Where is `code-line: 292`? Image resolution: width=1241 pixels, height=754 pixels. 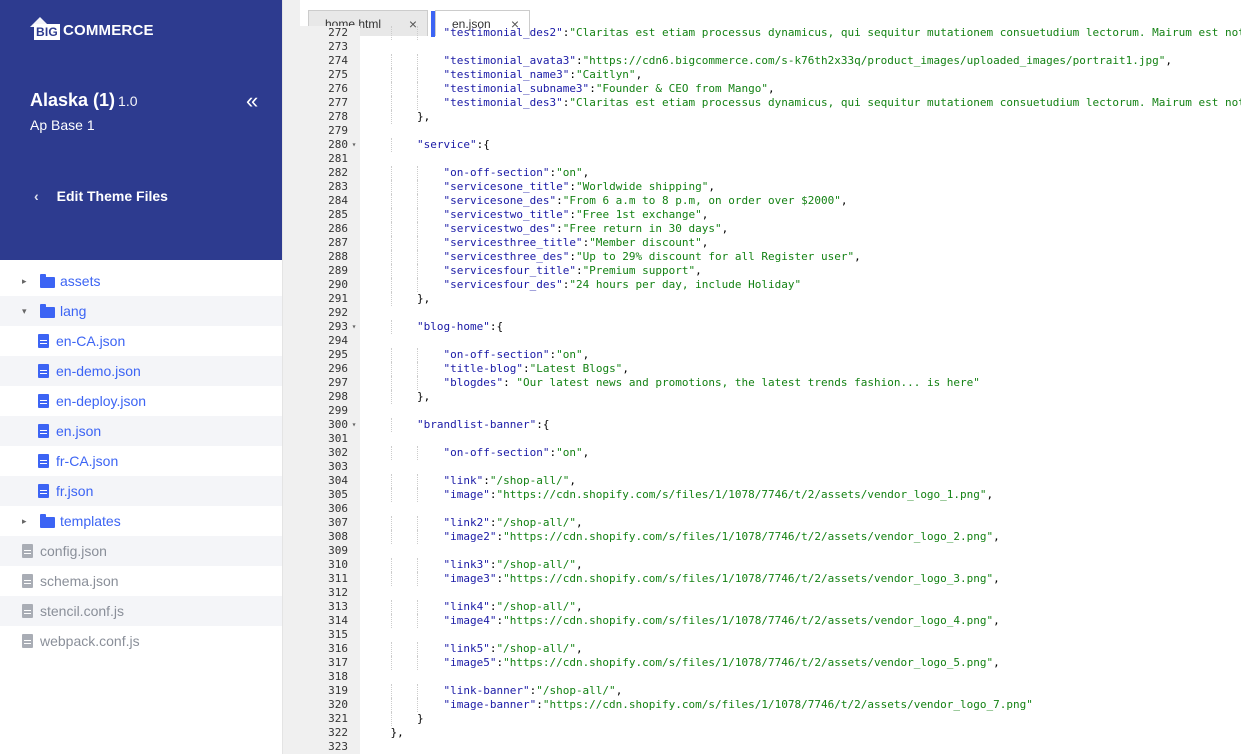
code-line: 292 is located at coordinates (770, 313).